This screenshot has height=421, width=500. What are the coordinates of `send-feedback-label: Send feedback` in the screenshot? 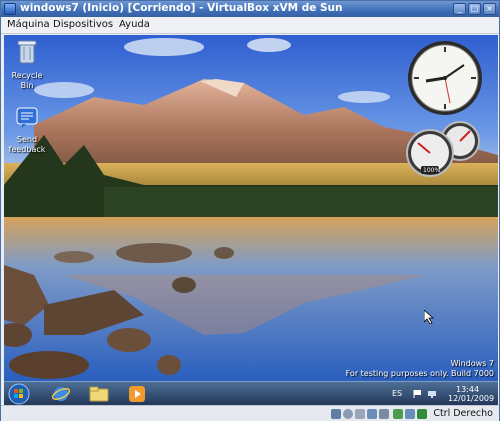 It's located at (27, 144).